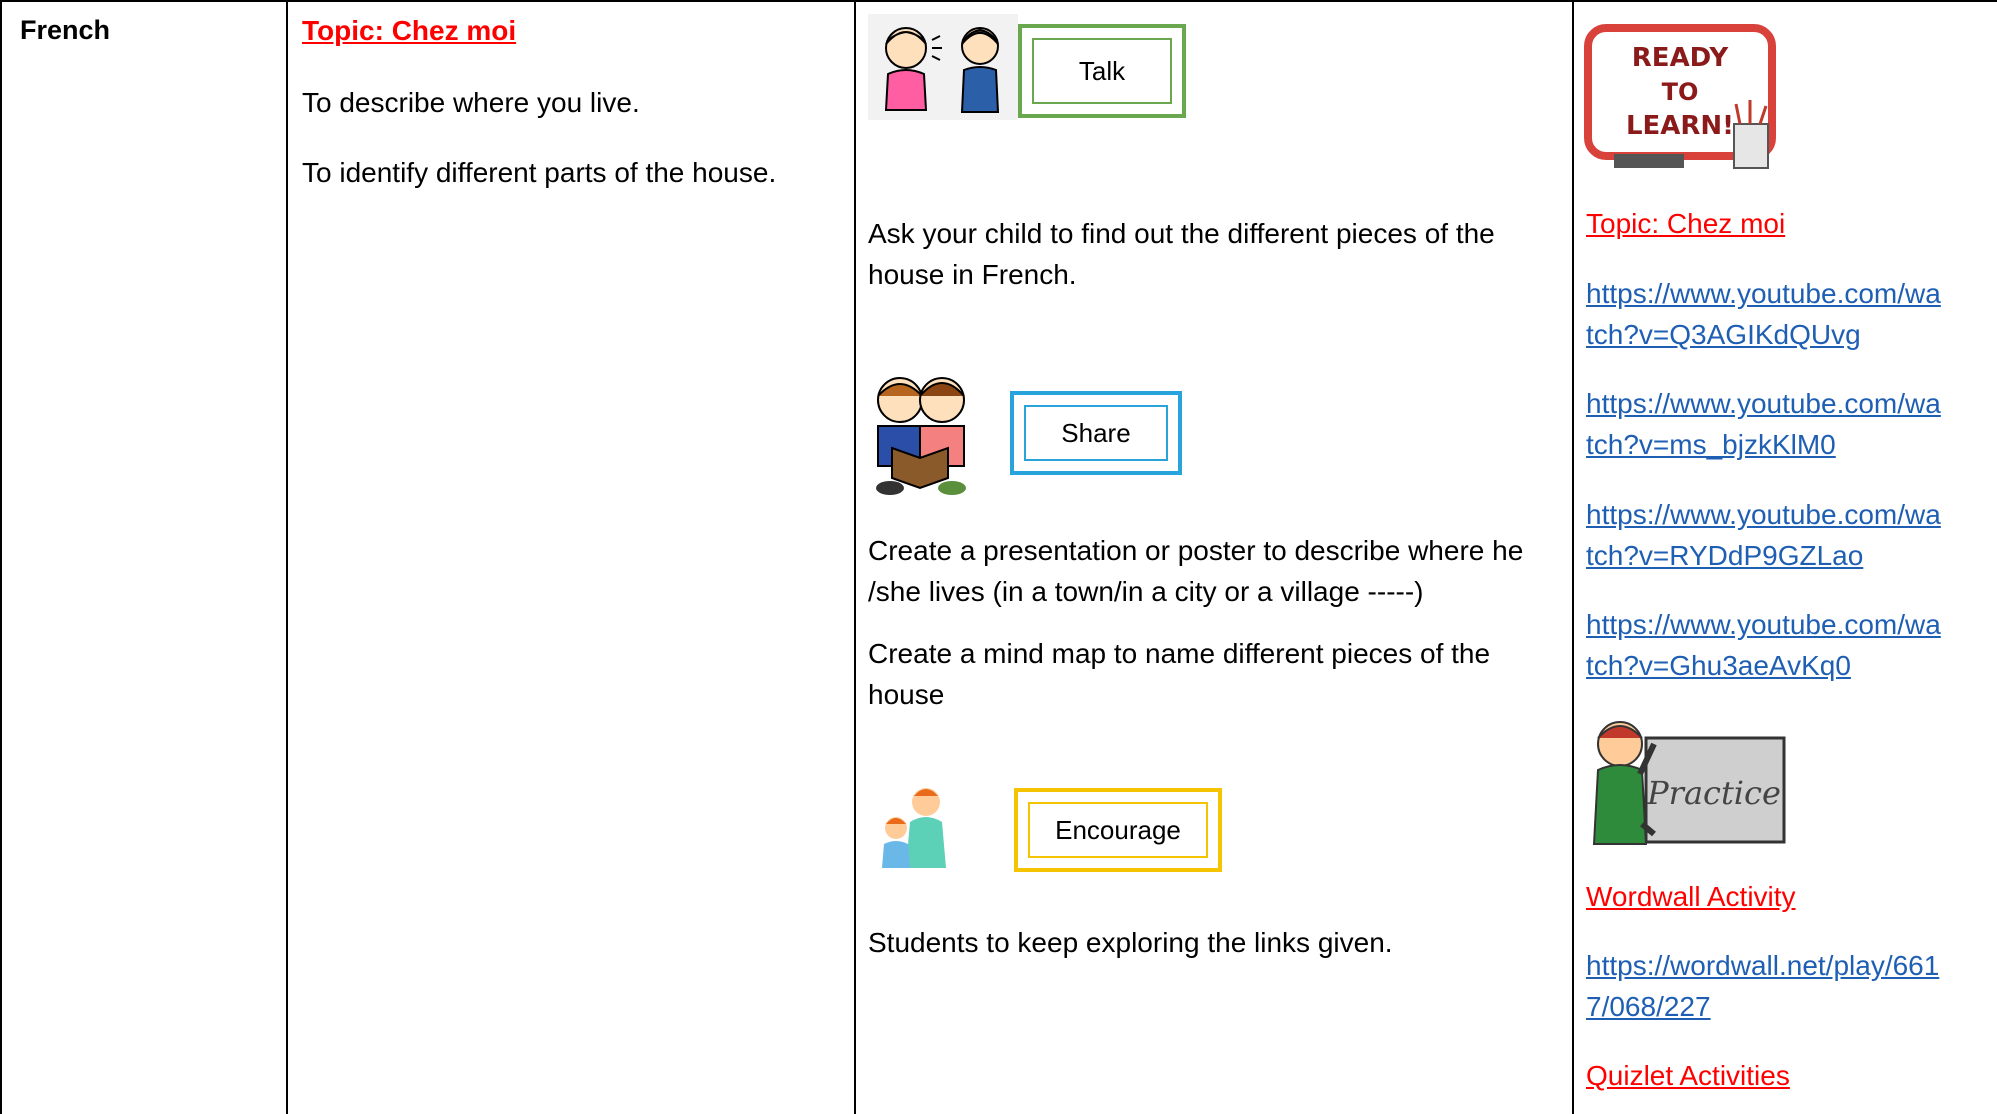 The image size is (1997, 1114). I want to click on resources-topic: Topic: Chez moi, so click(1686, 223).